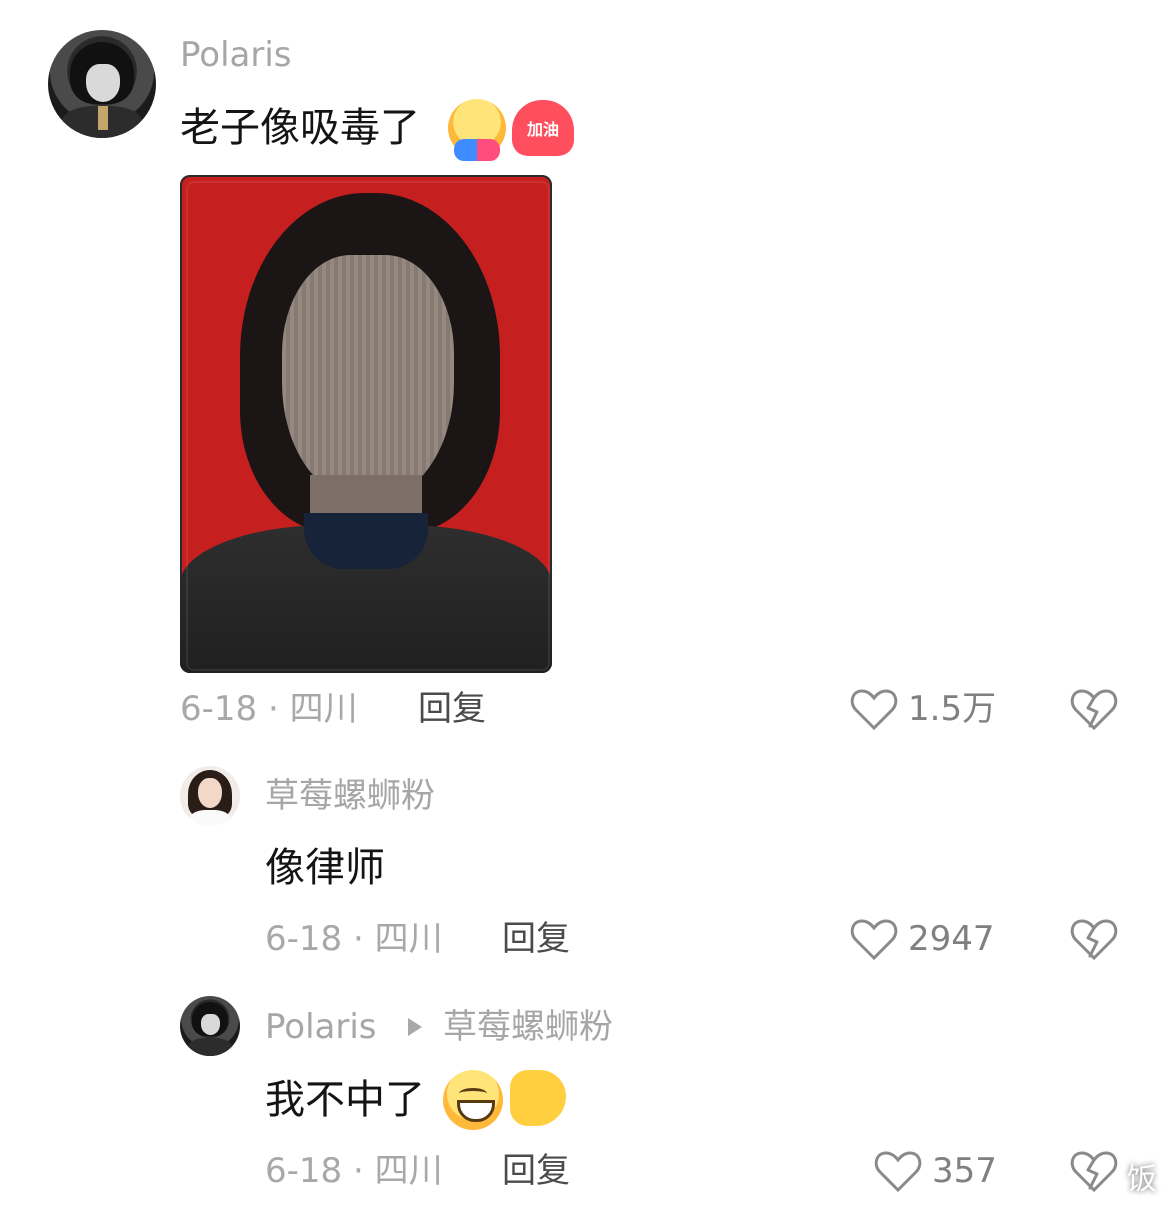  I want to click on heart-emoji: 加油, so click(543, 128).